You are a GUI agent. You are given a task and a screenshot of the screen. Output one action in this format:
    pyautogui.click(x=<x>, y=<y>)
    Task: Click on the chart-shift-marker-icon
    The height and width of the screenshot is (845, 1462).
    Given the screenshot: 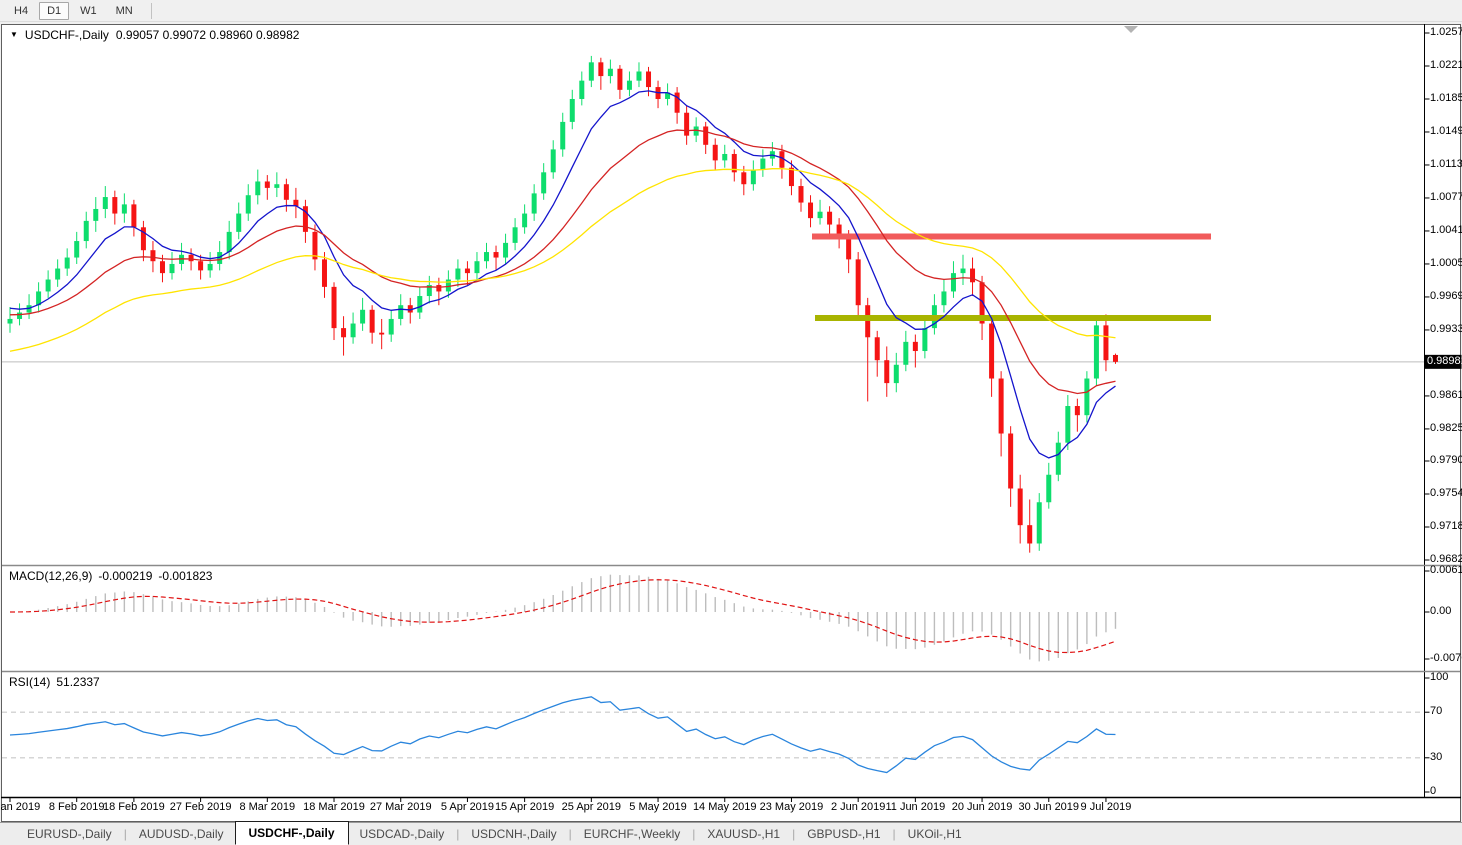 What is the action you would take?
    pyautogui.click(x=1131, y=29)
    